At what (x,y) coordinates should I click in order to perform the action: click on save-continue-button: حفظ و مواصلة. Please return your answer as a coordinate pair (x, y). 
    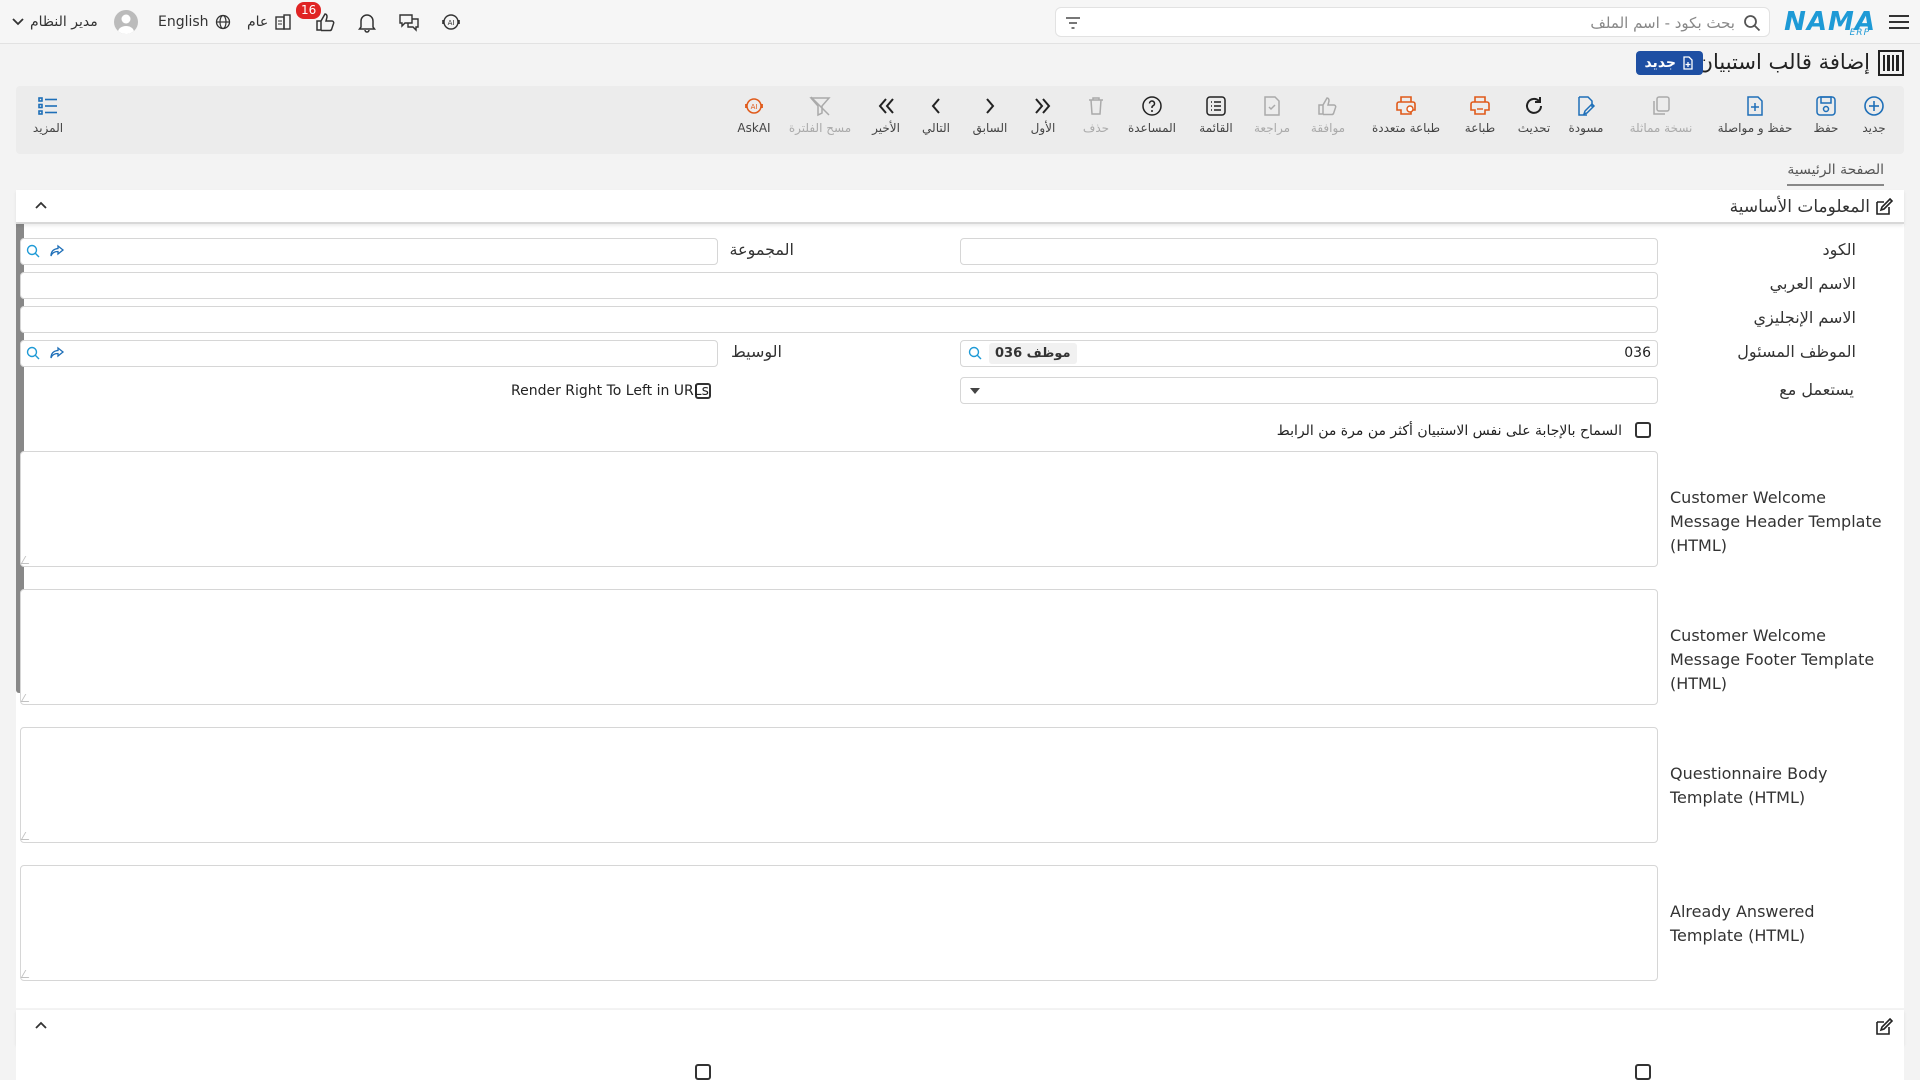
    Looking at the image, I should click on (1755, 120).